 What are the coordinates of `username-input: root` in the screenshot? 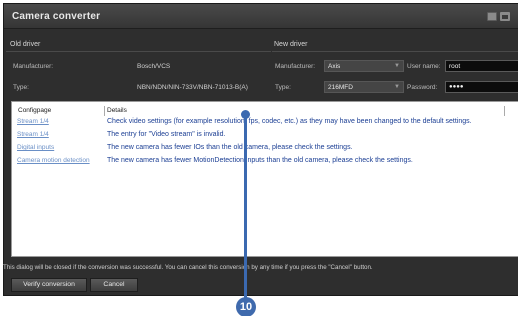 It's located at (481, 66).